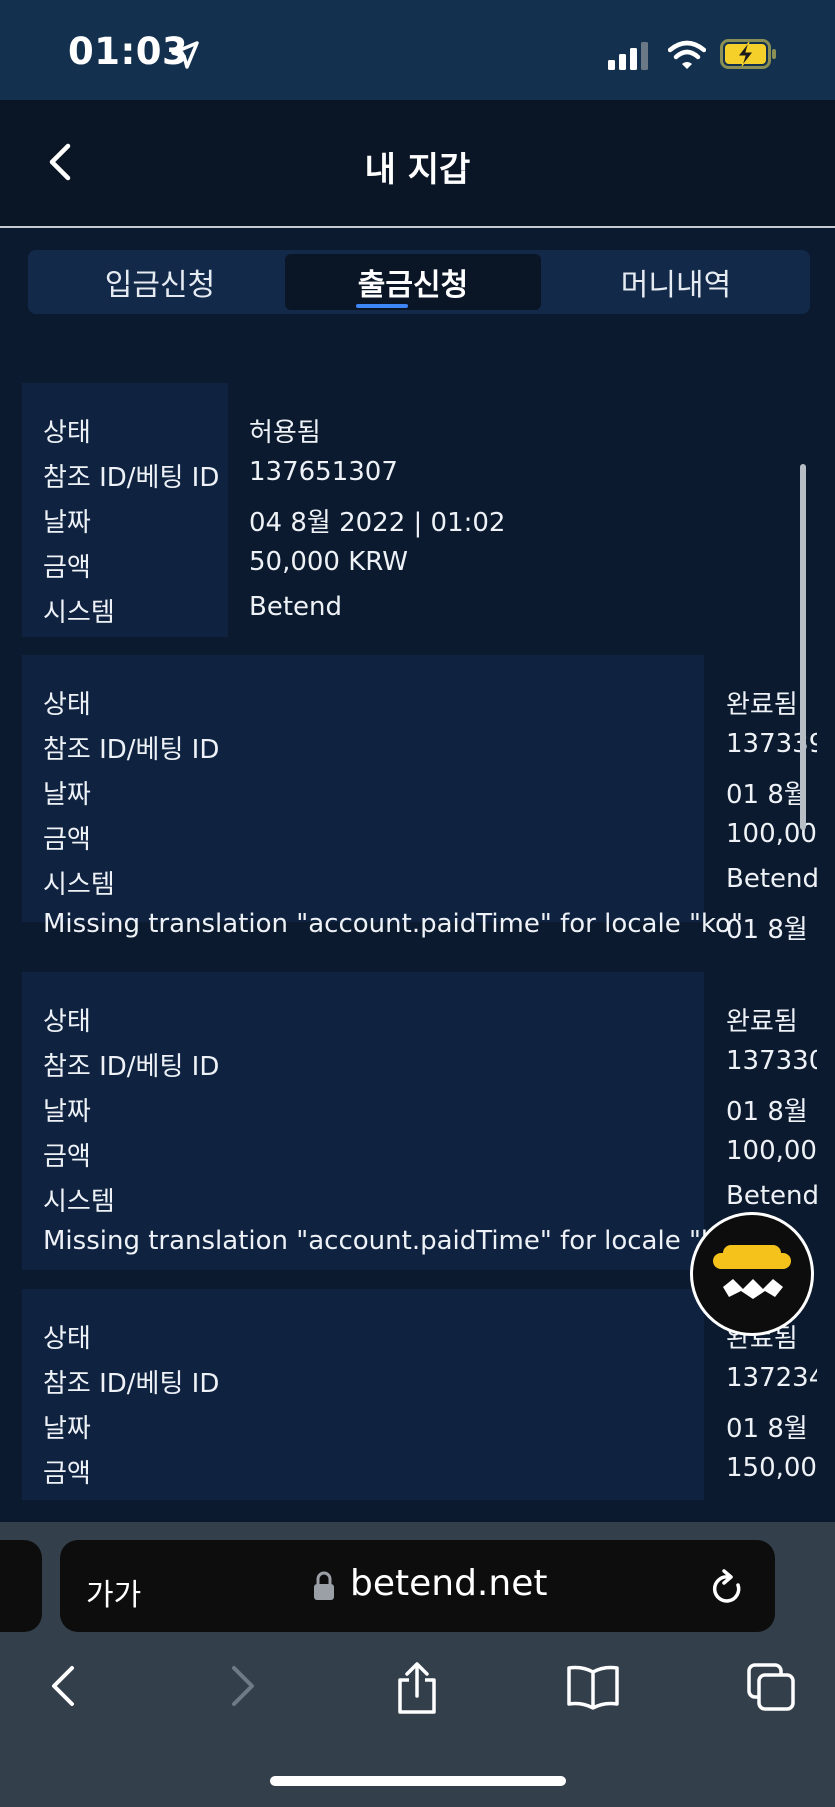 The image size is (835, 1807). What do you see at coordinates (382, 306) in the screenshot?
I see `active-tab-indicator` at bounding box center [382, 306].